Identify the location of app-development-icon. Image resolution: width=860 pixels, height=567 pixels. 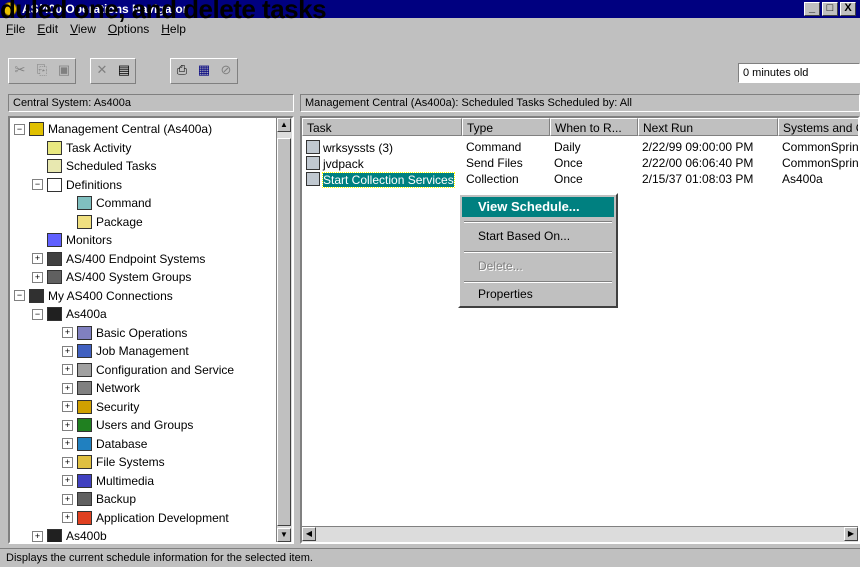
(84, 517).